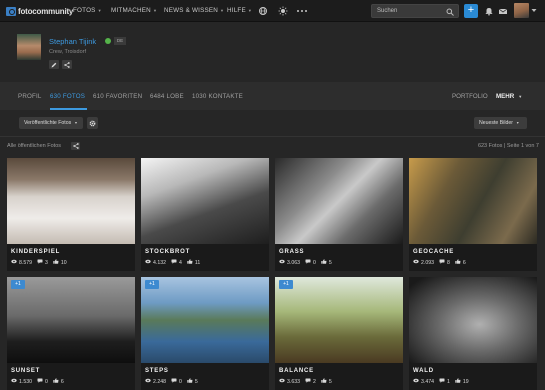 The width and height of the screenshot is (545, 390). What do you see at coordinates (35, 252) in the screenshot?
I see `photo-title: KINDERSPIEL` at bounding box center [35, 252].